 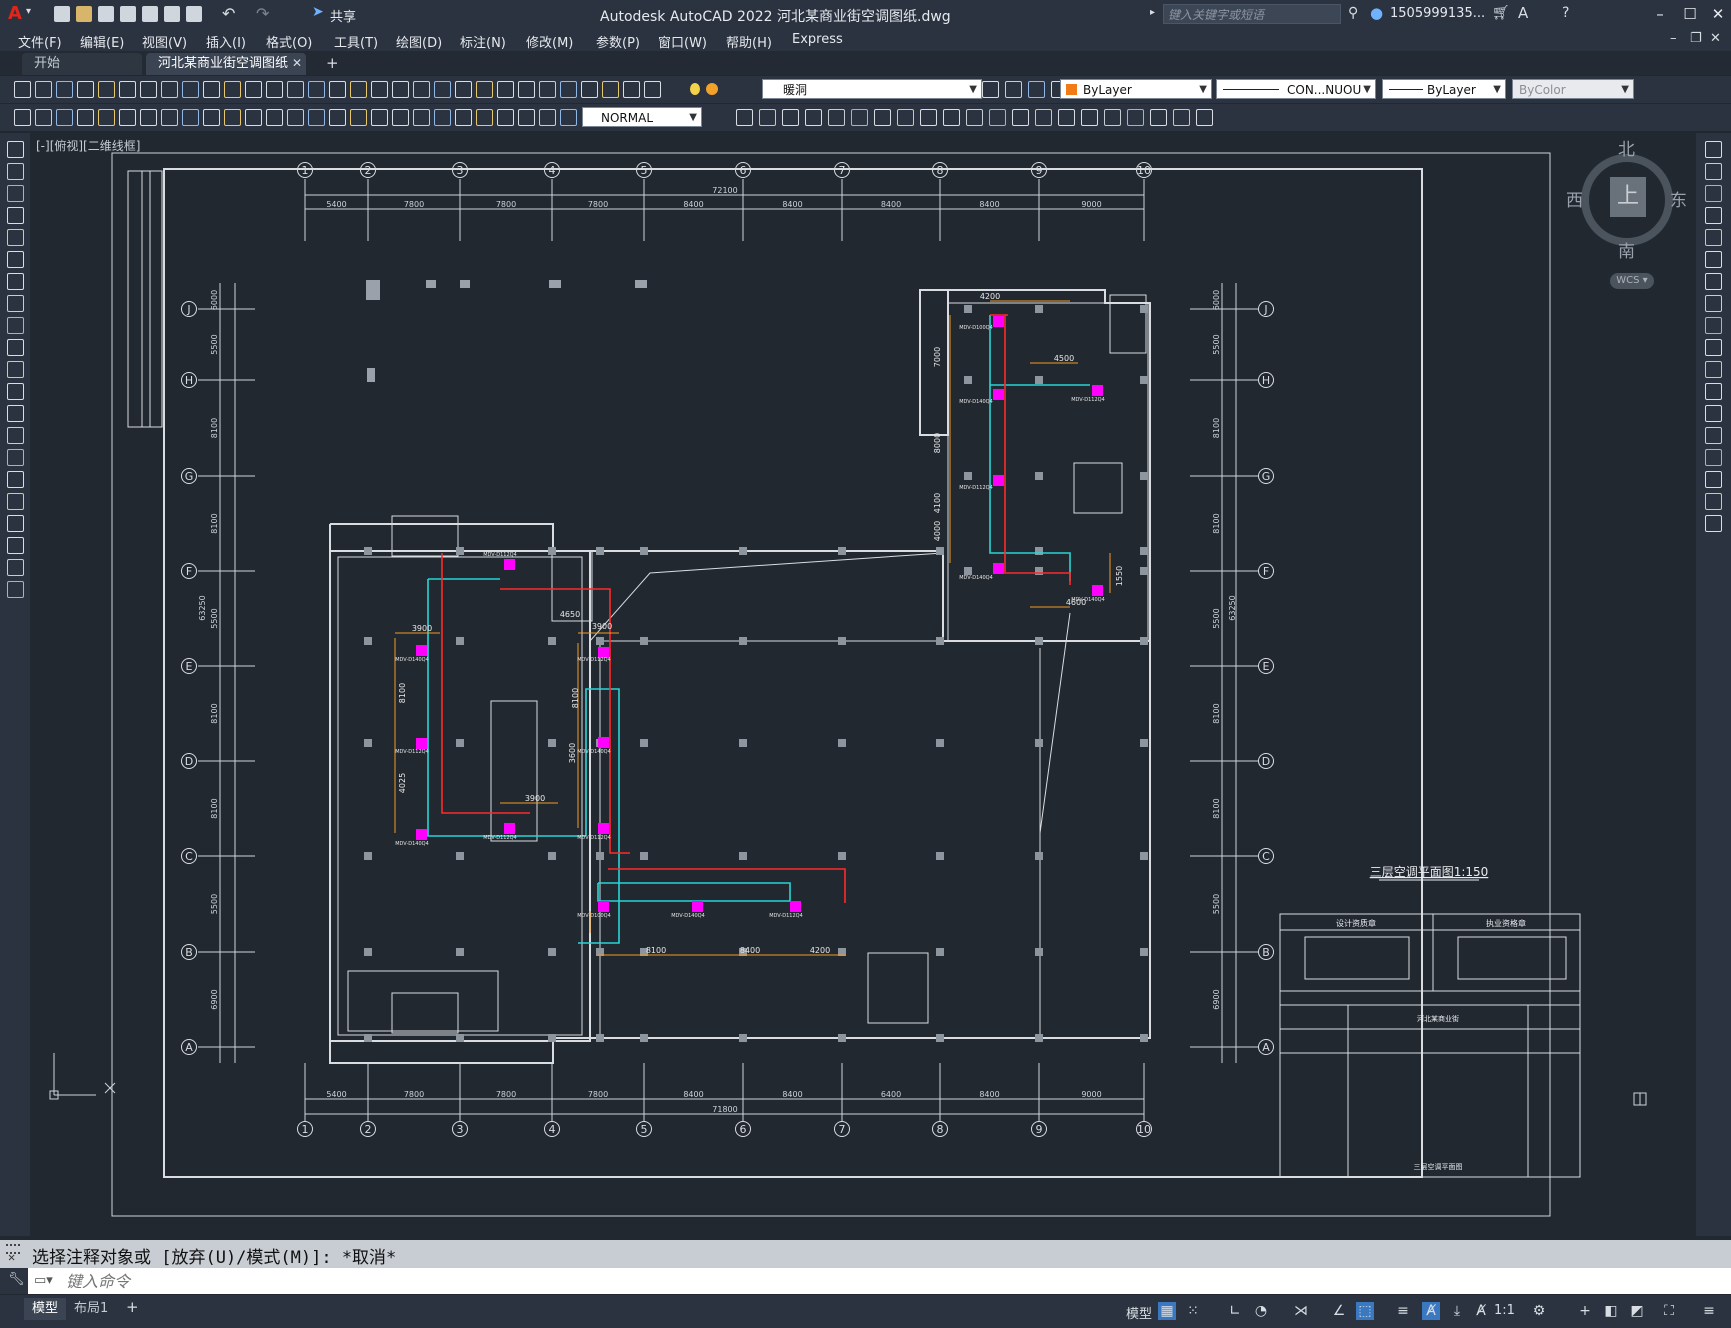 I want to click on new-tab-icon: +, so click(x=332, y=63).